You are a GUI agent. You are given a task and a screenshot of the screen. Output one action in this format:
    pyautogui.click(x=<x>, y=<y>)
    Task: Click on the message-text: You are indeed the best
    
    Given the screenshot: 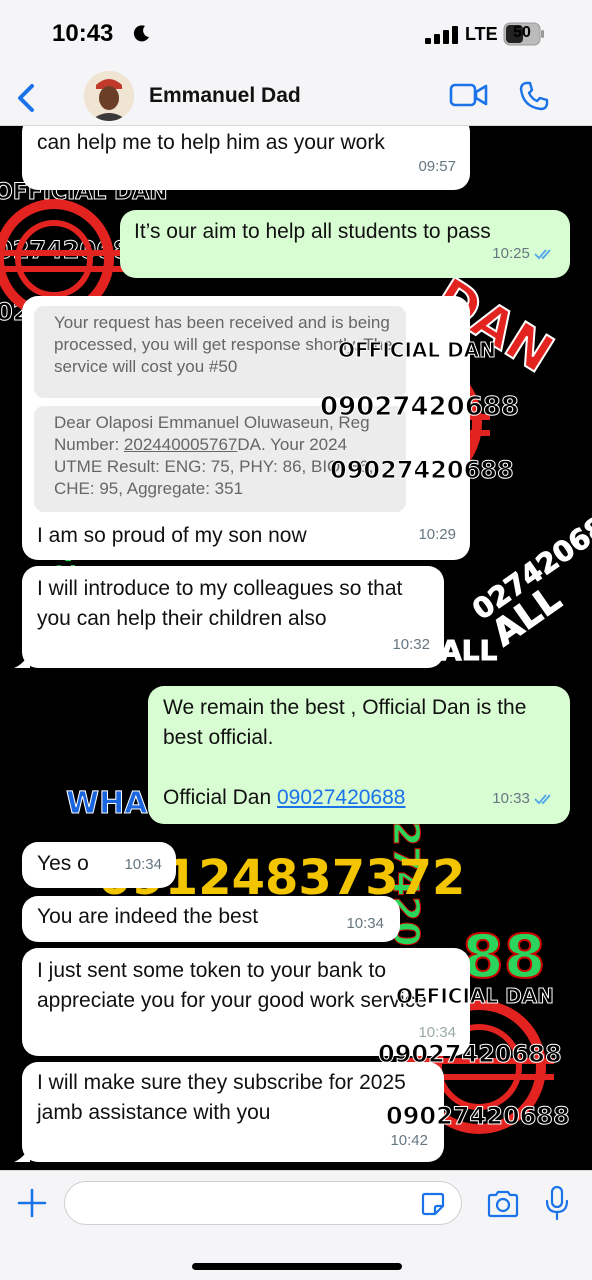 What is the action you would take?
    pyautogui.click(x=148, y=916)
    